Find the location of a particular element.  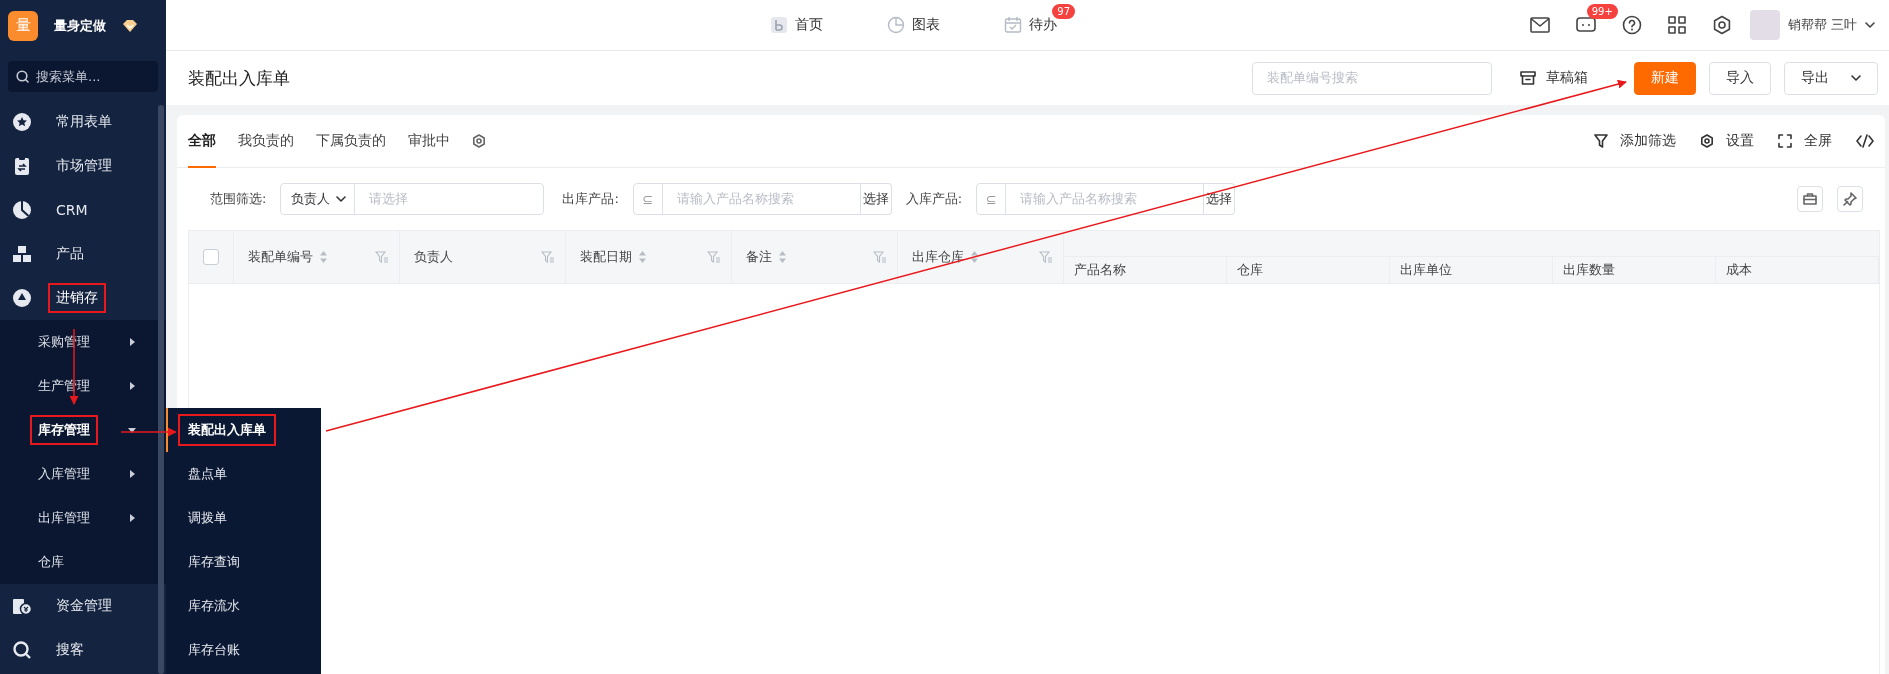

filter-label: 入库产品: is located at coordinates (934, 199).